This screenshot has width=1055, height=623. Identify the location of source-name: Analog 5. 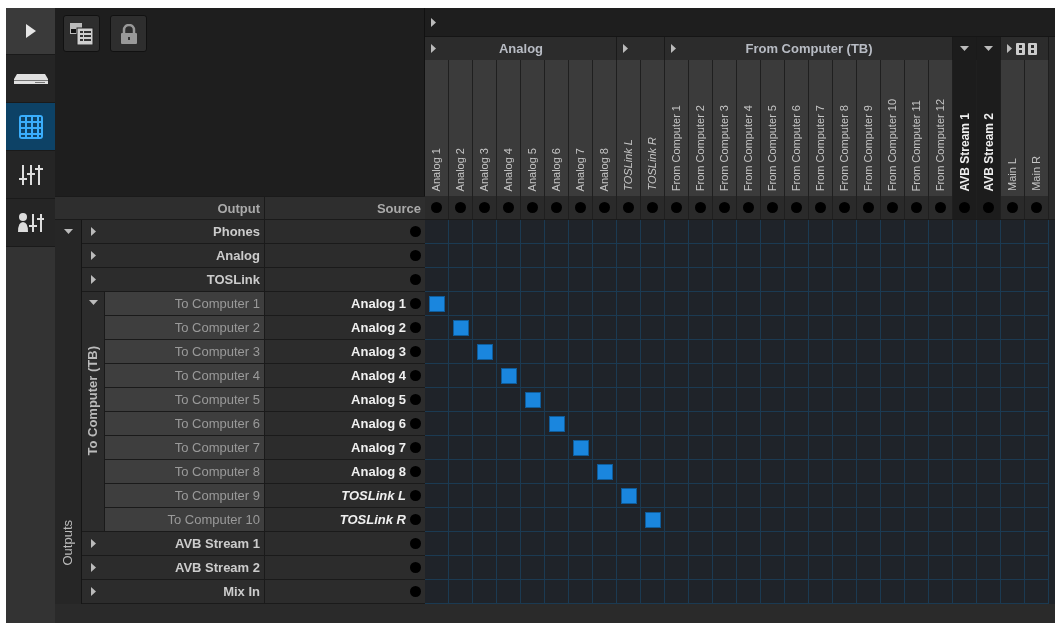
(378, 399).